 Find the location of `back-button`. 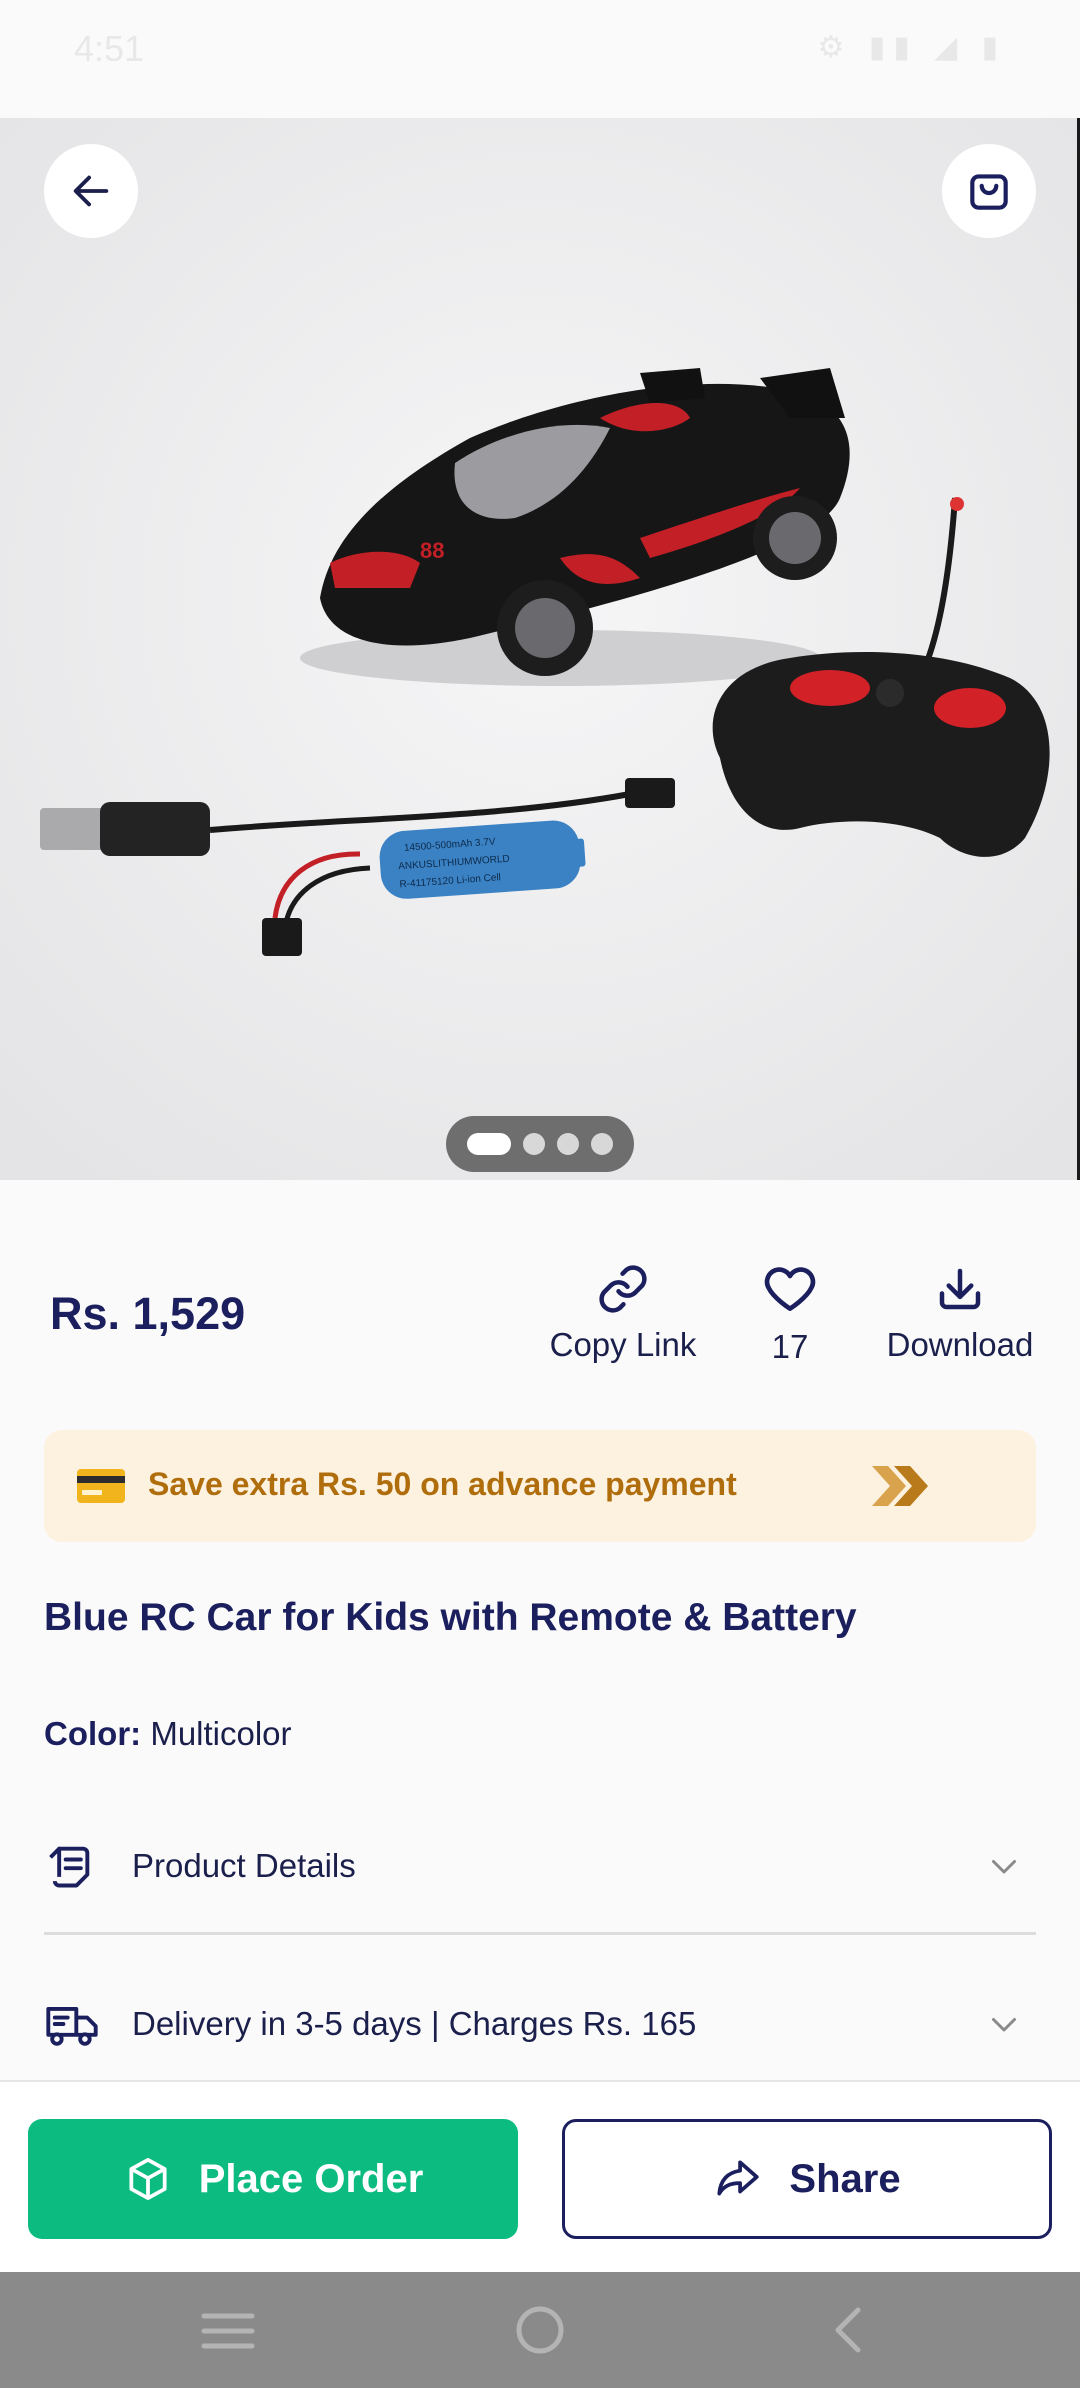

back-button is located at coordinates (91, 191).